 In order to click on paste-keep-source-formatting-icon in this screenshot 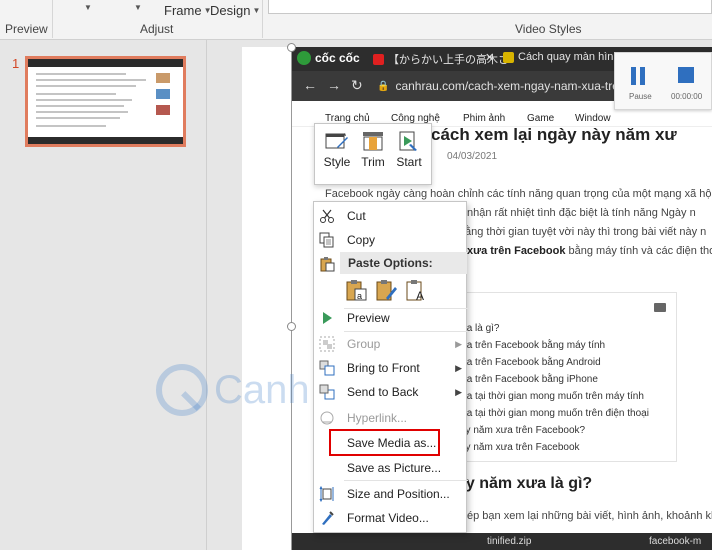, I will do `click(386, 290)`.